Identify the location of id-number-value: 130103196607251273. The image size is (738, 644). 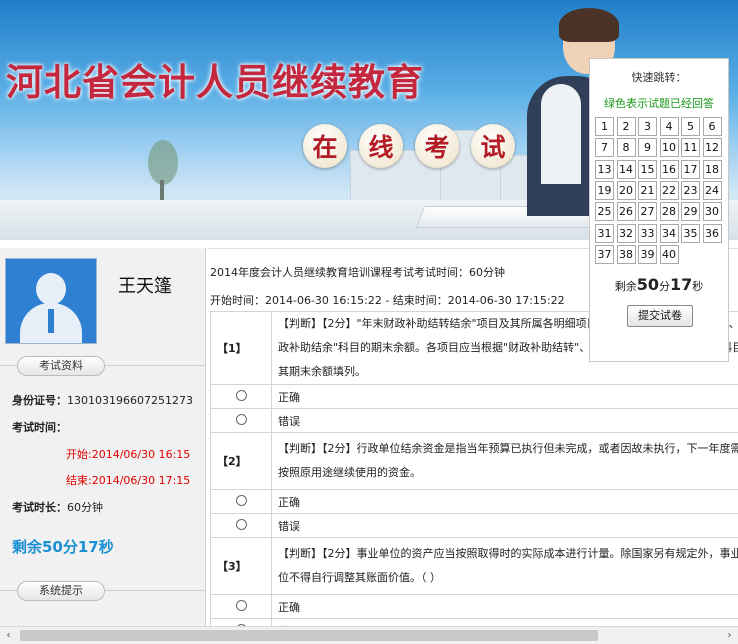
(130, 400).